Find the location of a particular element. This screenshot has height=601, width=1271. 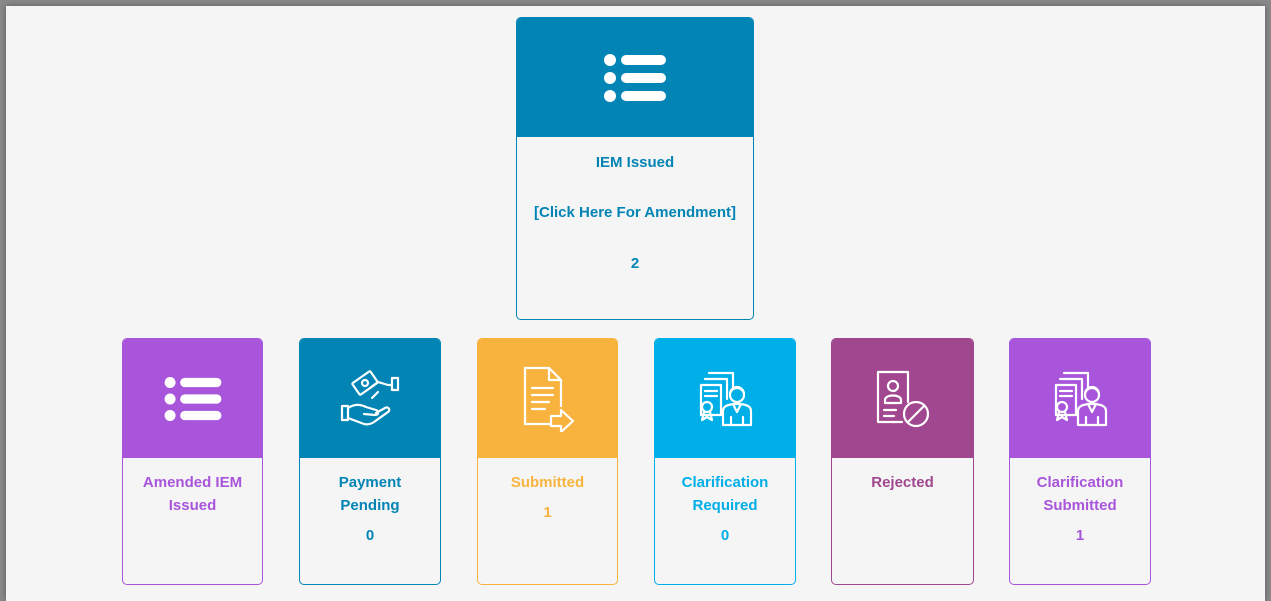

submitted-card: Submitted 1 is located at coordinates (547, 461).